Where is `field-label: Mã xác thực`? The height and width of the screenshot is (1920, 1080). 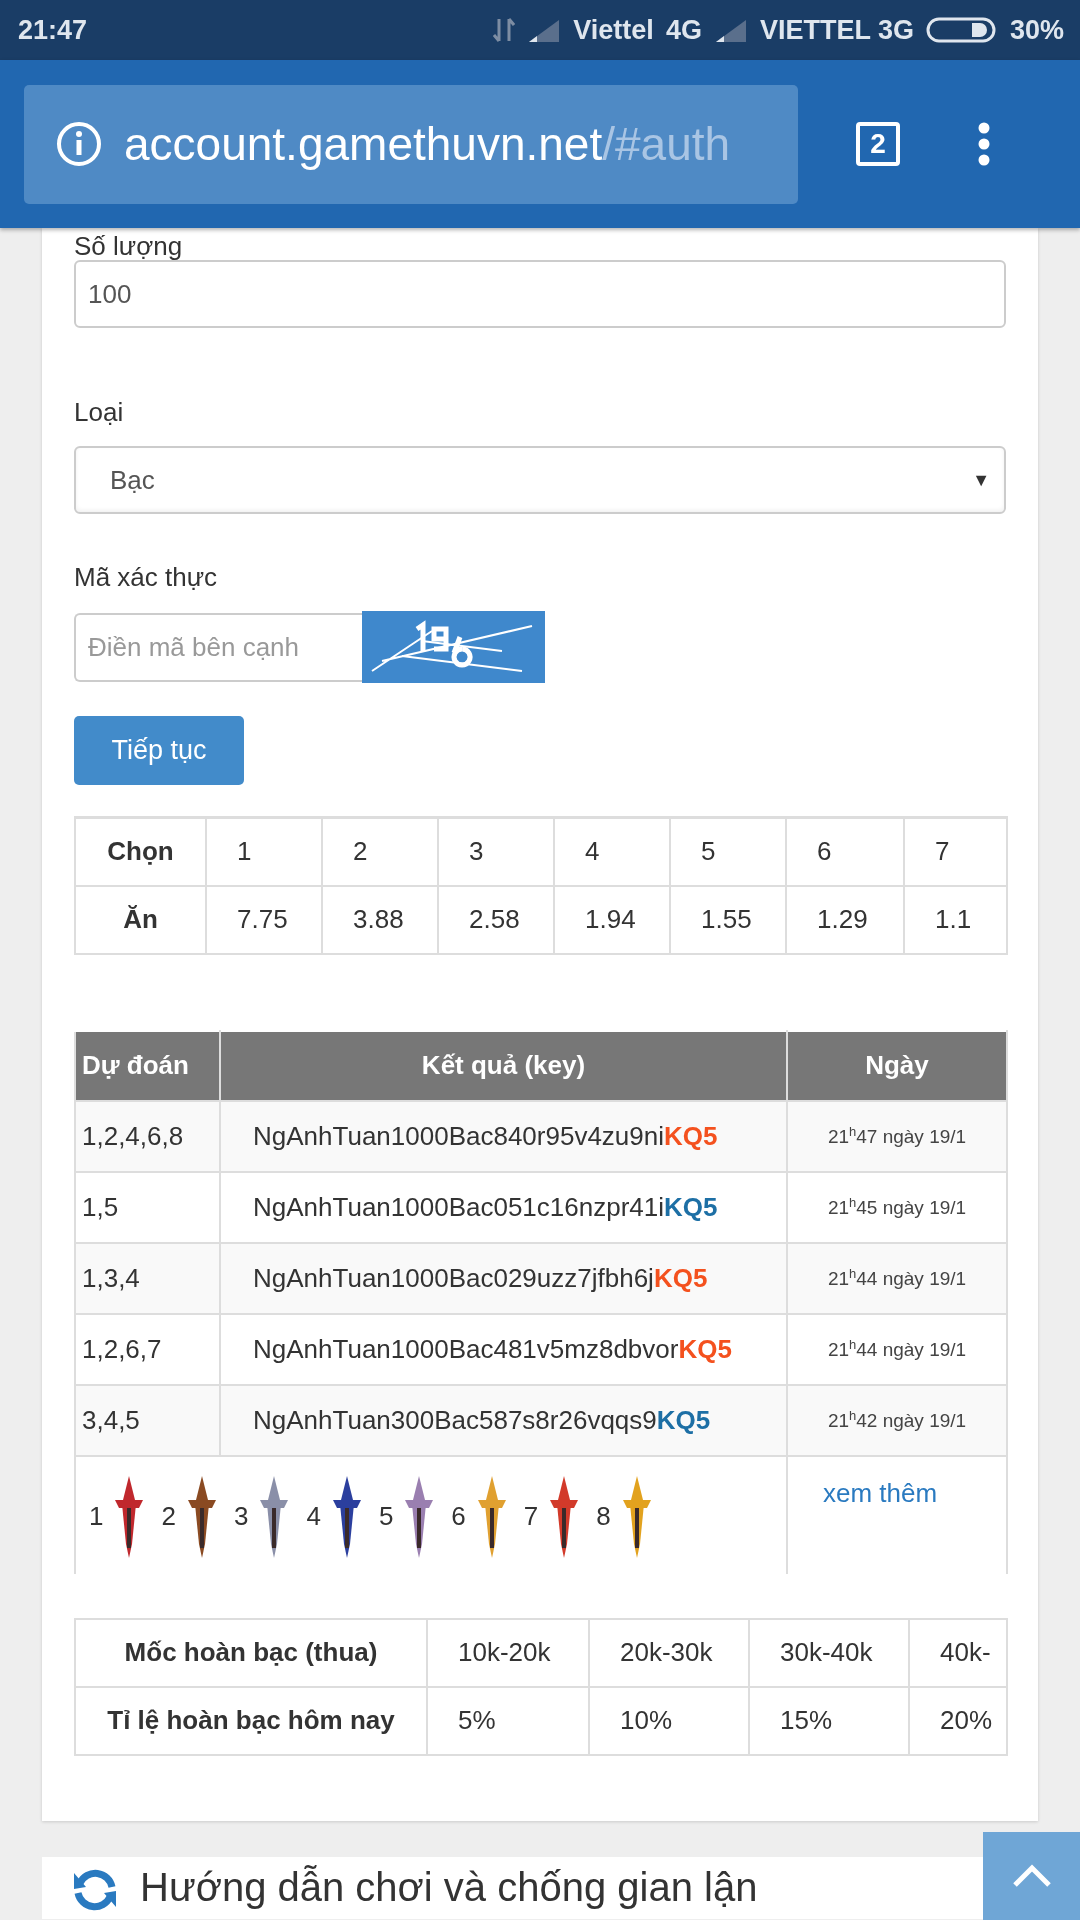 field-label: Mã xác thực is located at coordinates (146, 577).